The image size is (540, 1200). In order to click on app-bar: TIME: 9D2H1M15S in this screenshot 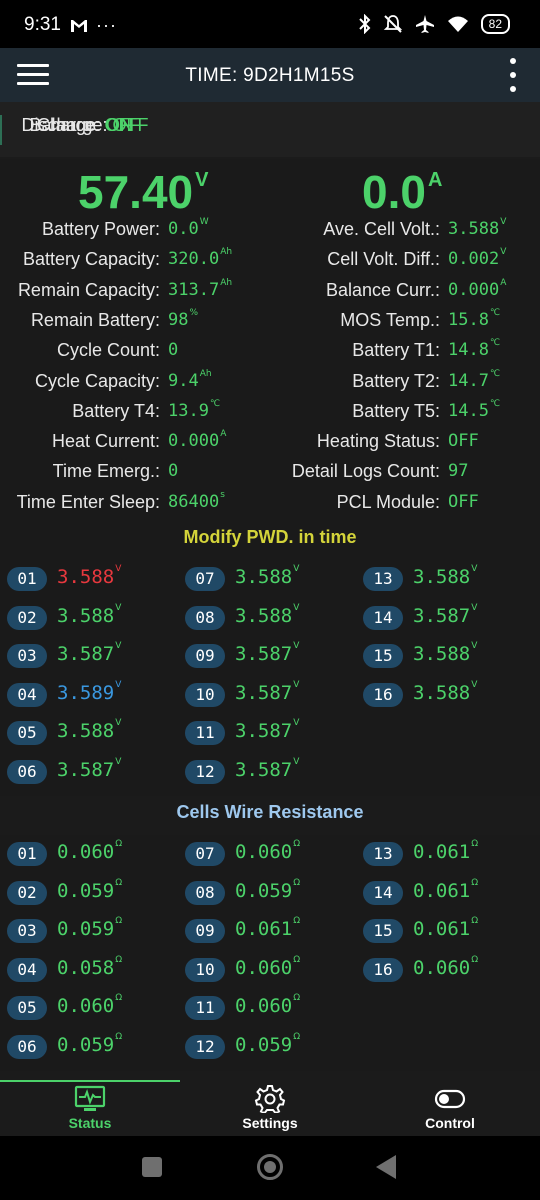, I will do `click(270, 75)`.